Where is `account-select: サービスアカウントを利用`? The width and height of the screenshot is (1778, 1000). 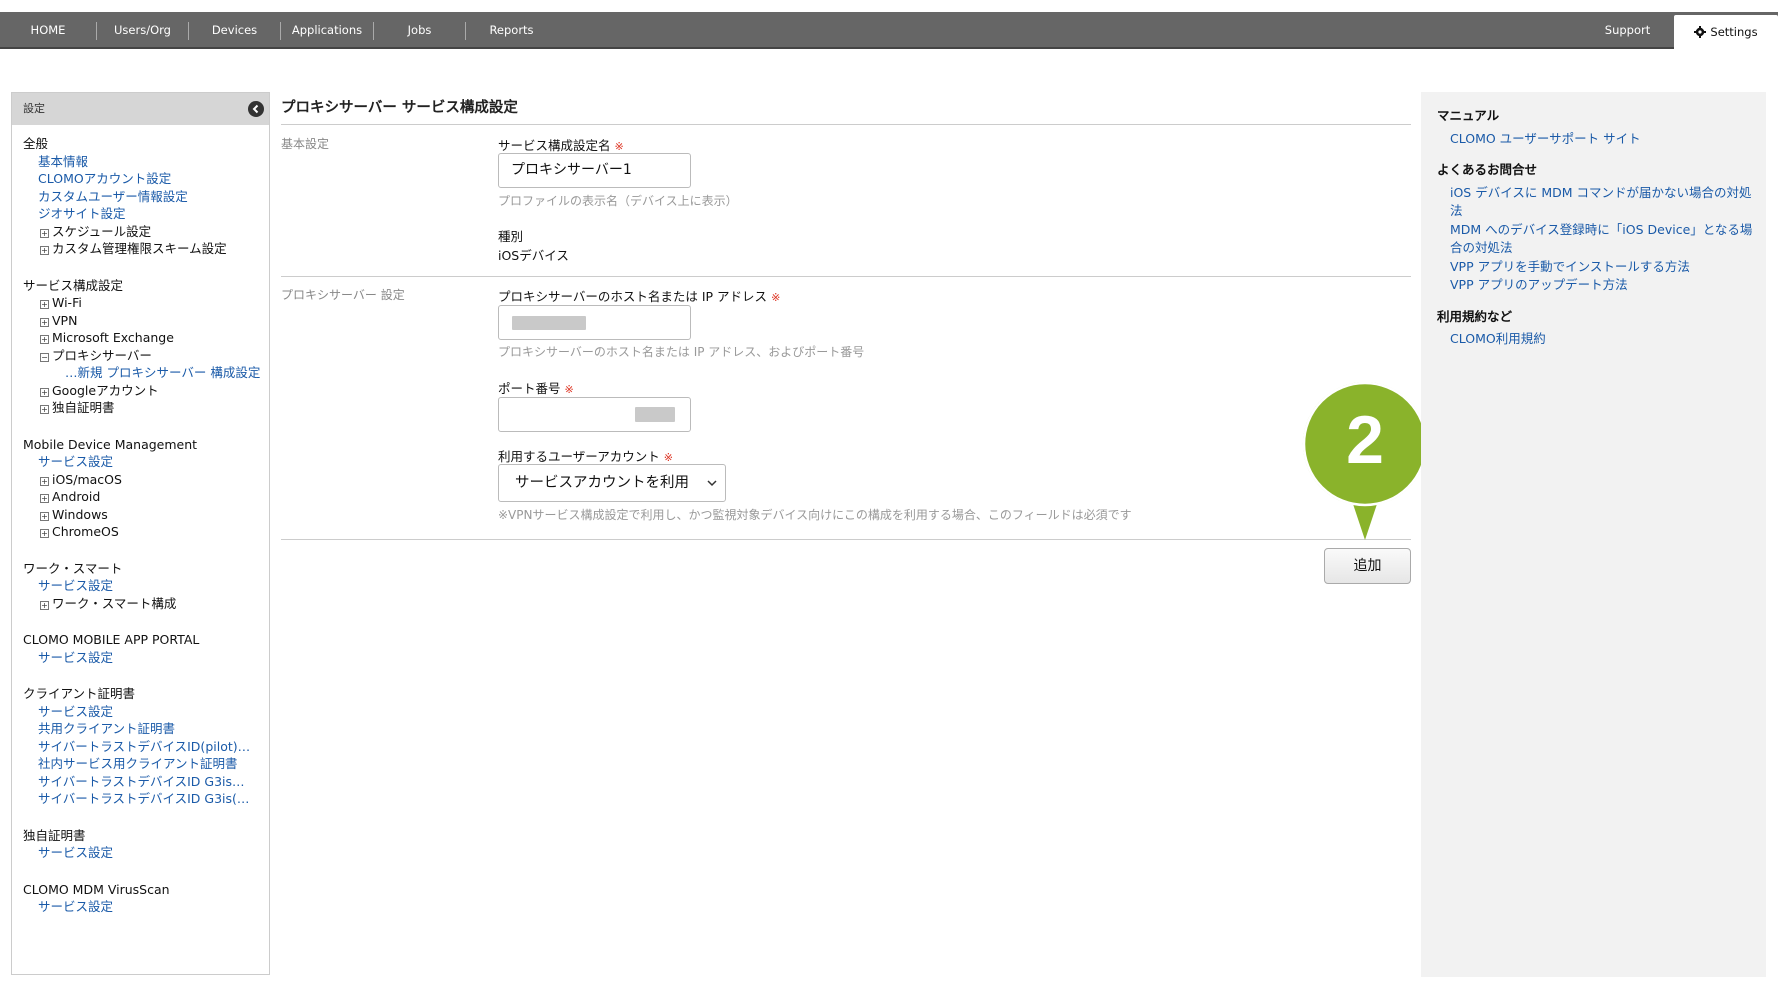 account-select: サービスアカウントを利用 is located at coordinates (612, 483).